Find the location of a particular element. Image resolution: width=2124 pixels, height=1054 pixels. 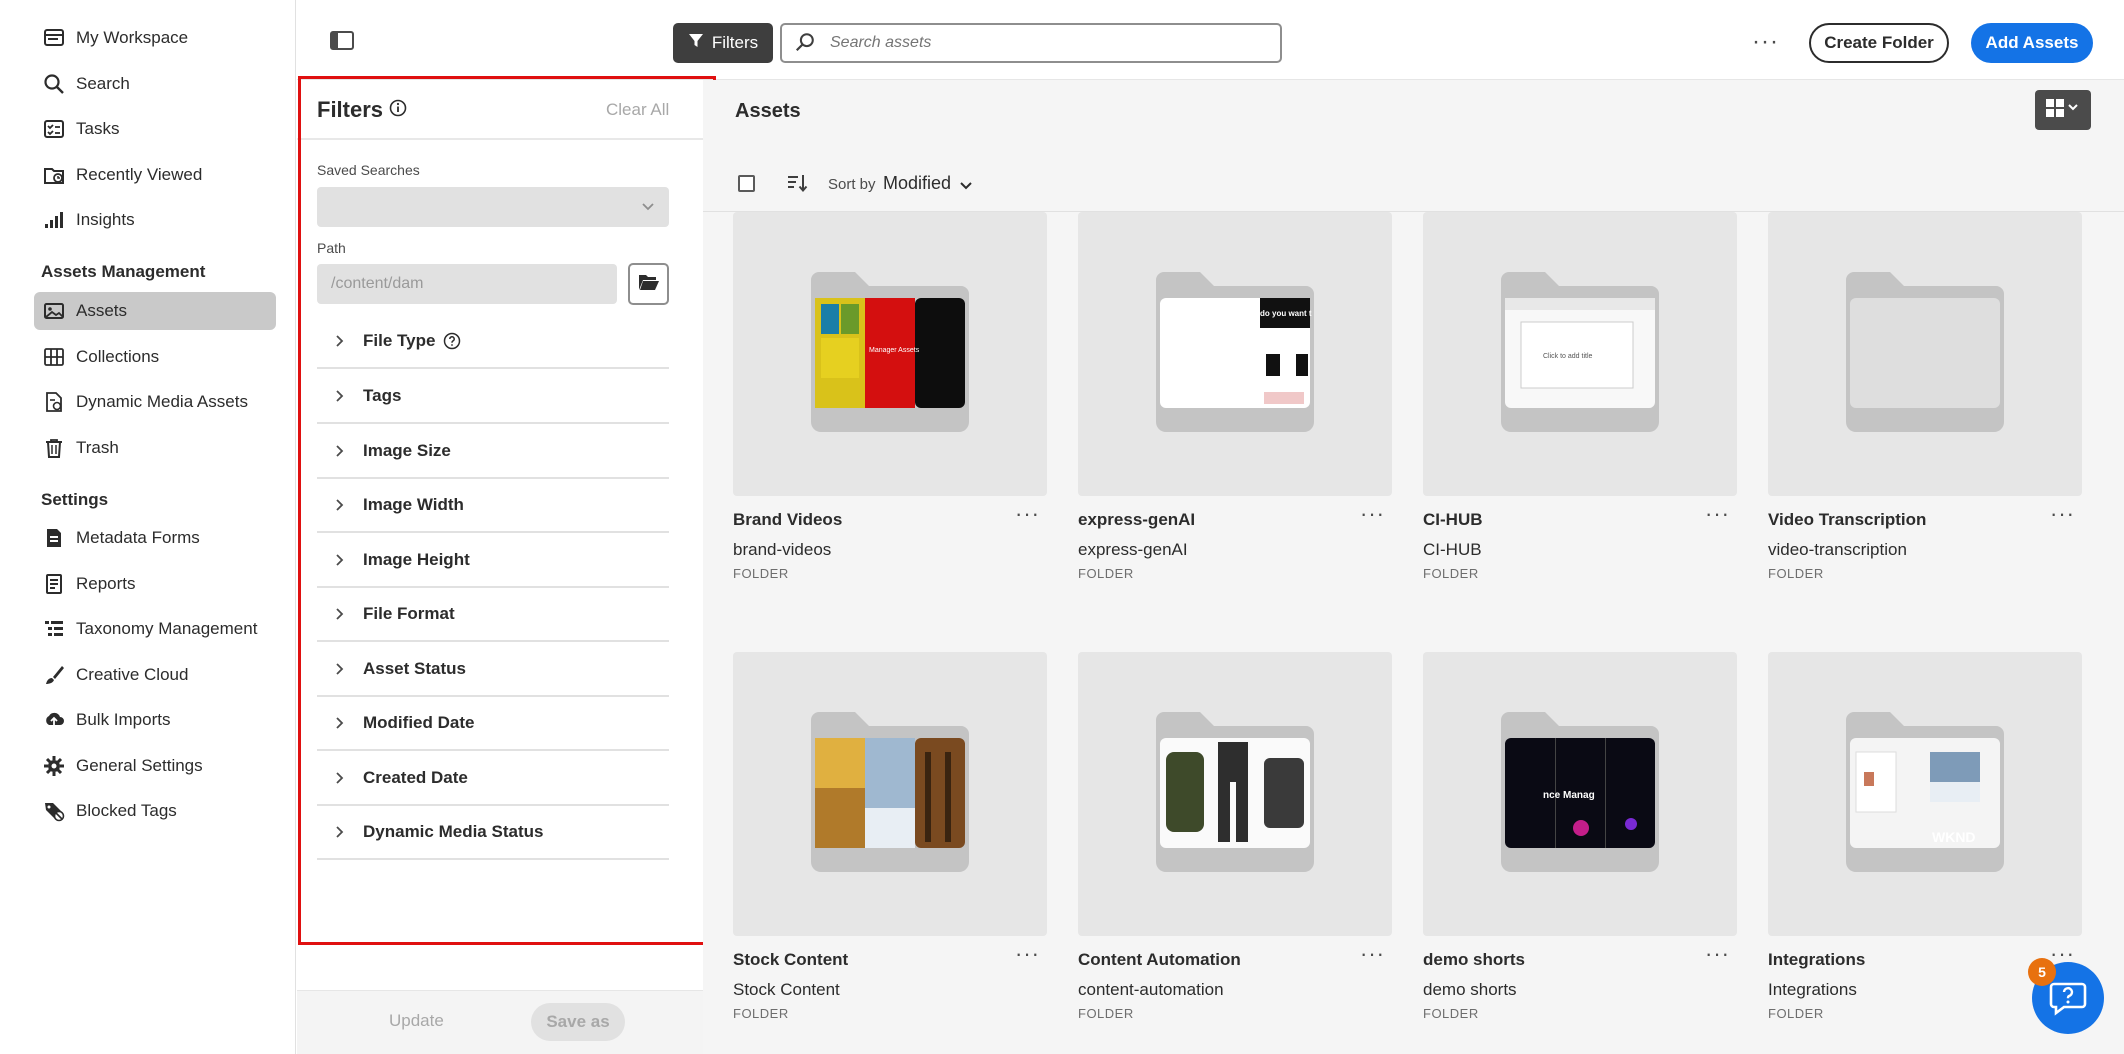

sort-order-icon is located at coordinates (797, 183).